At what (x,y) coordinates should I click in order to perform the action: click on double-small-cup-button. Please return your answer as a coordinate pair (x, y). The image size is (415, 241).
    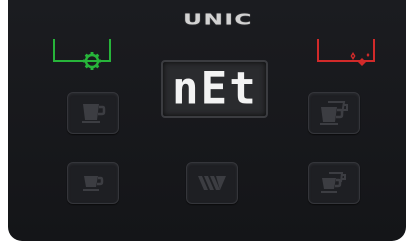
    Looking at the image, I should click on (334, 183).